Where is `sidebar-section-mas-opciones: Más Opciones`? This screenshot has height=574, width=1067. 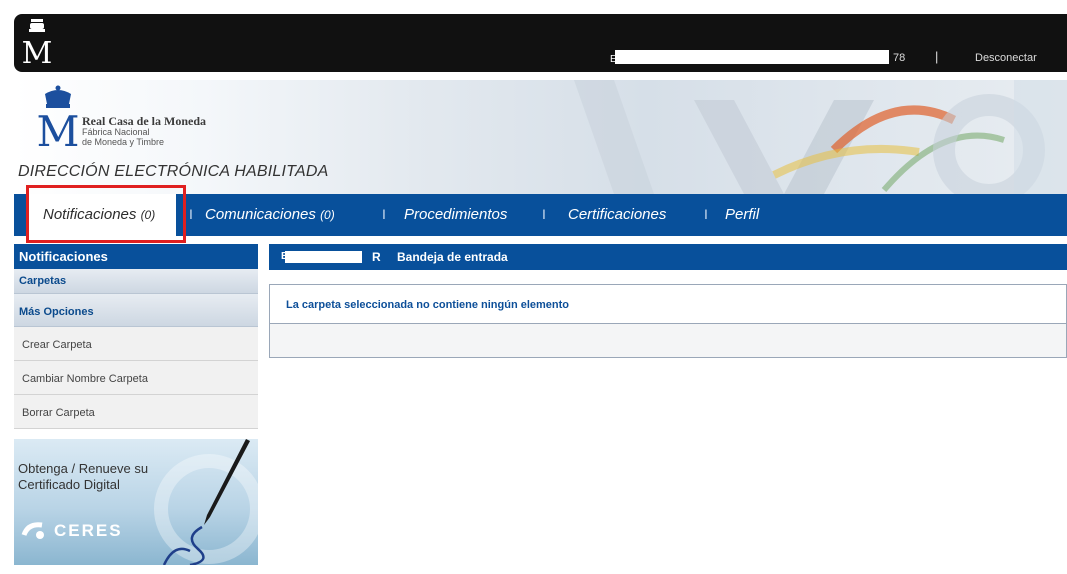
sidebar-section-mas-opciones: Más Opciones is located at coordinates (136, 310).